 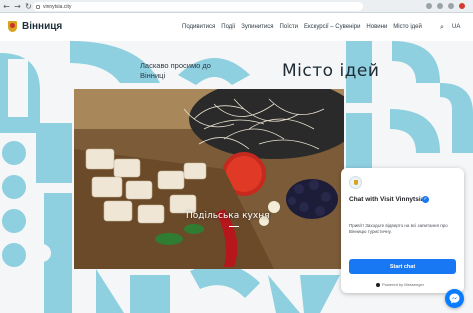 I want to click on browser-toolbar: ← → ↻ vinnytsia.city, so click(x=236, y=6).